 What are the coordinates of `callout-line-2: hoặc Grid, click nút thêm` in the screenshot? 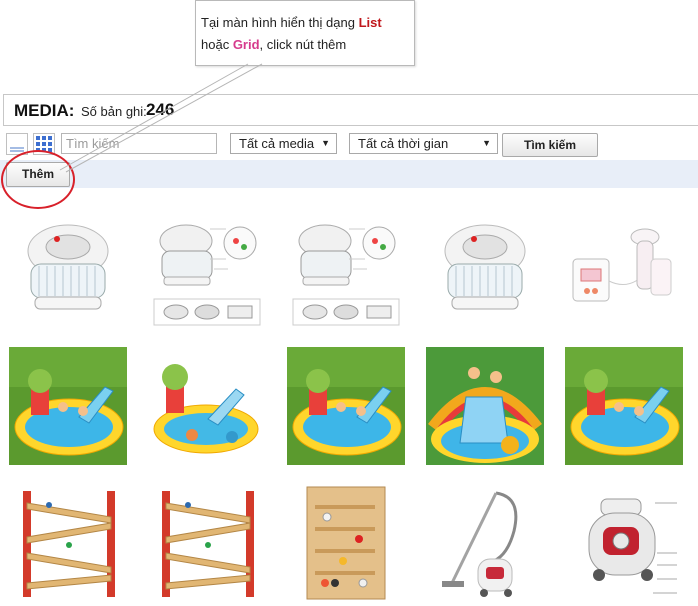 It's located at (274, 44).